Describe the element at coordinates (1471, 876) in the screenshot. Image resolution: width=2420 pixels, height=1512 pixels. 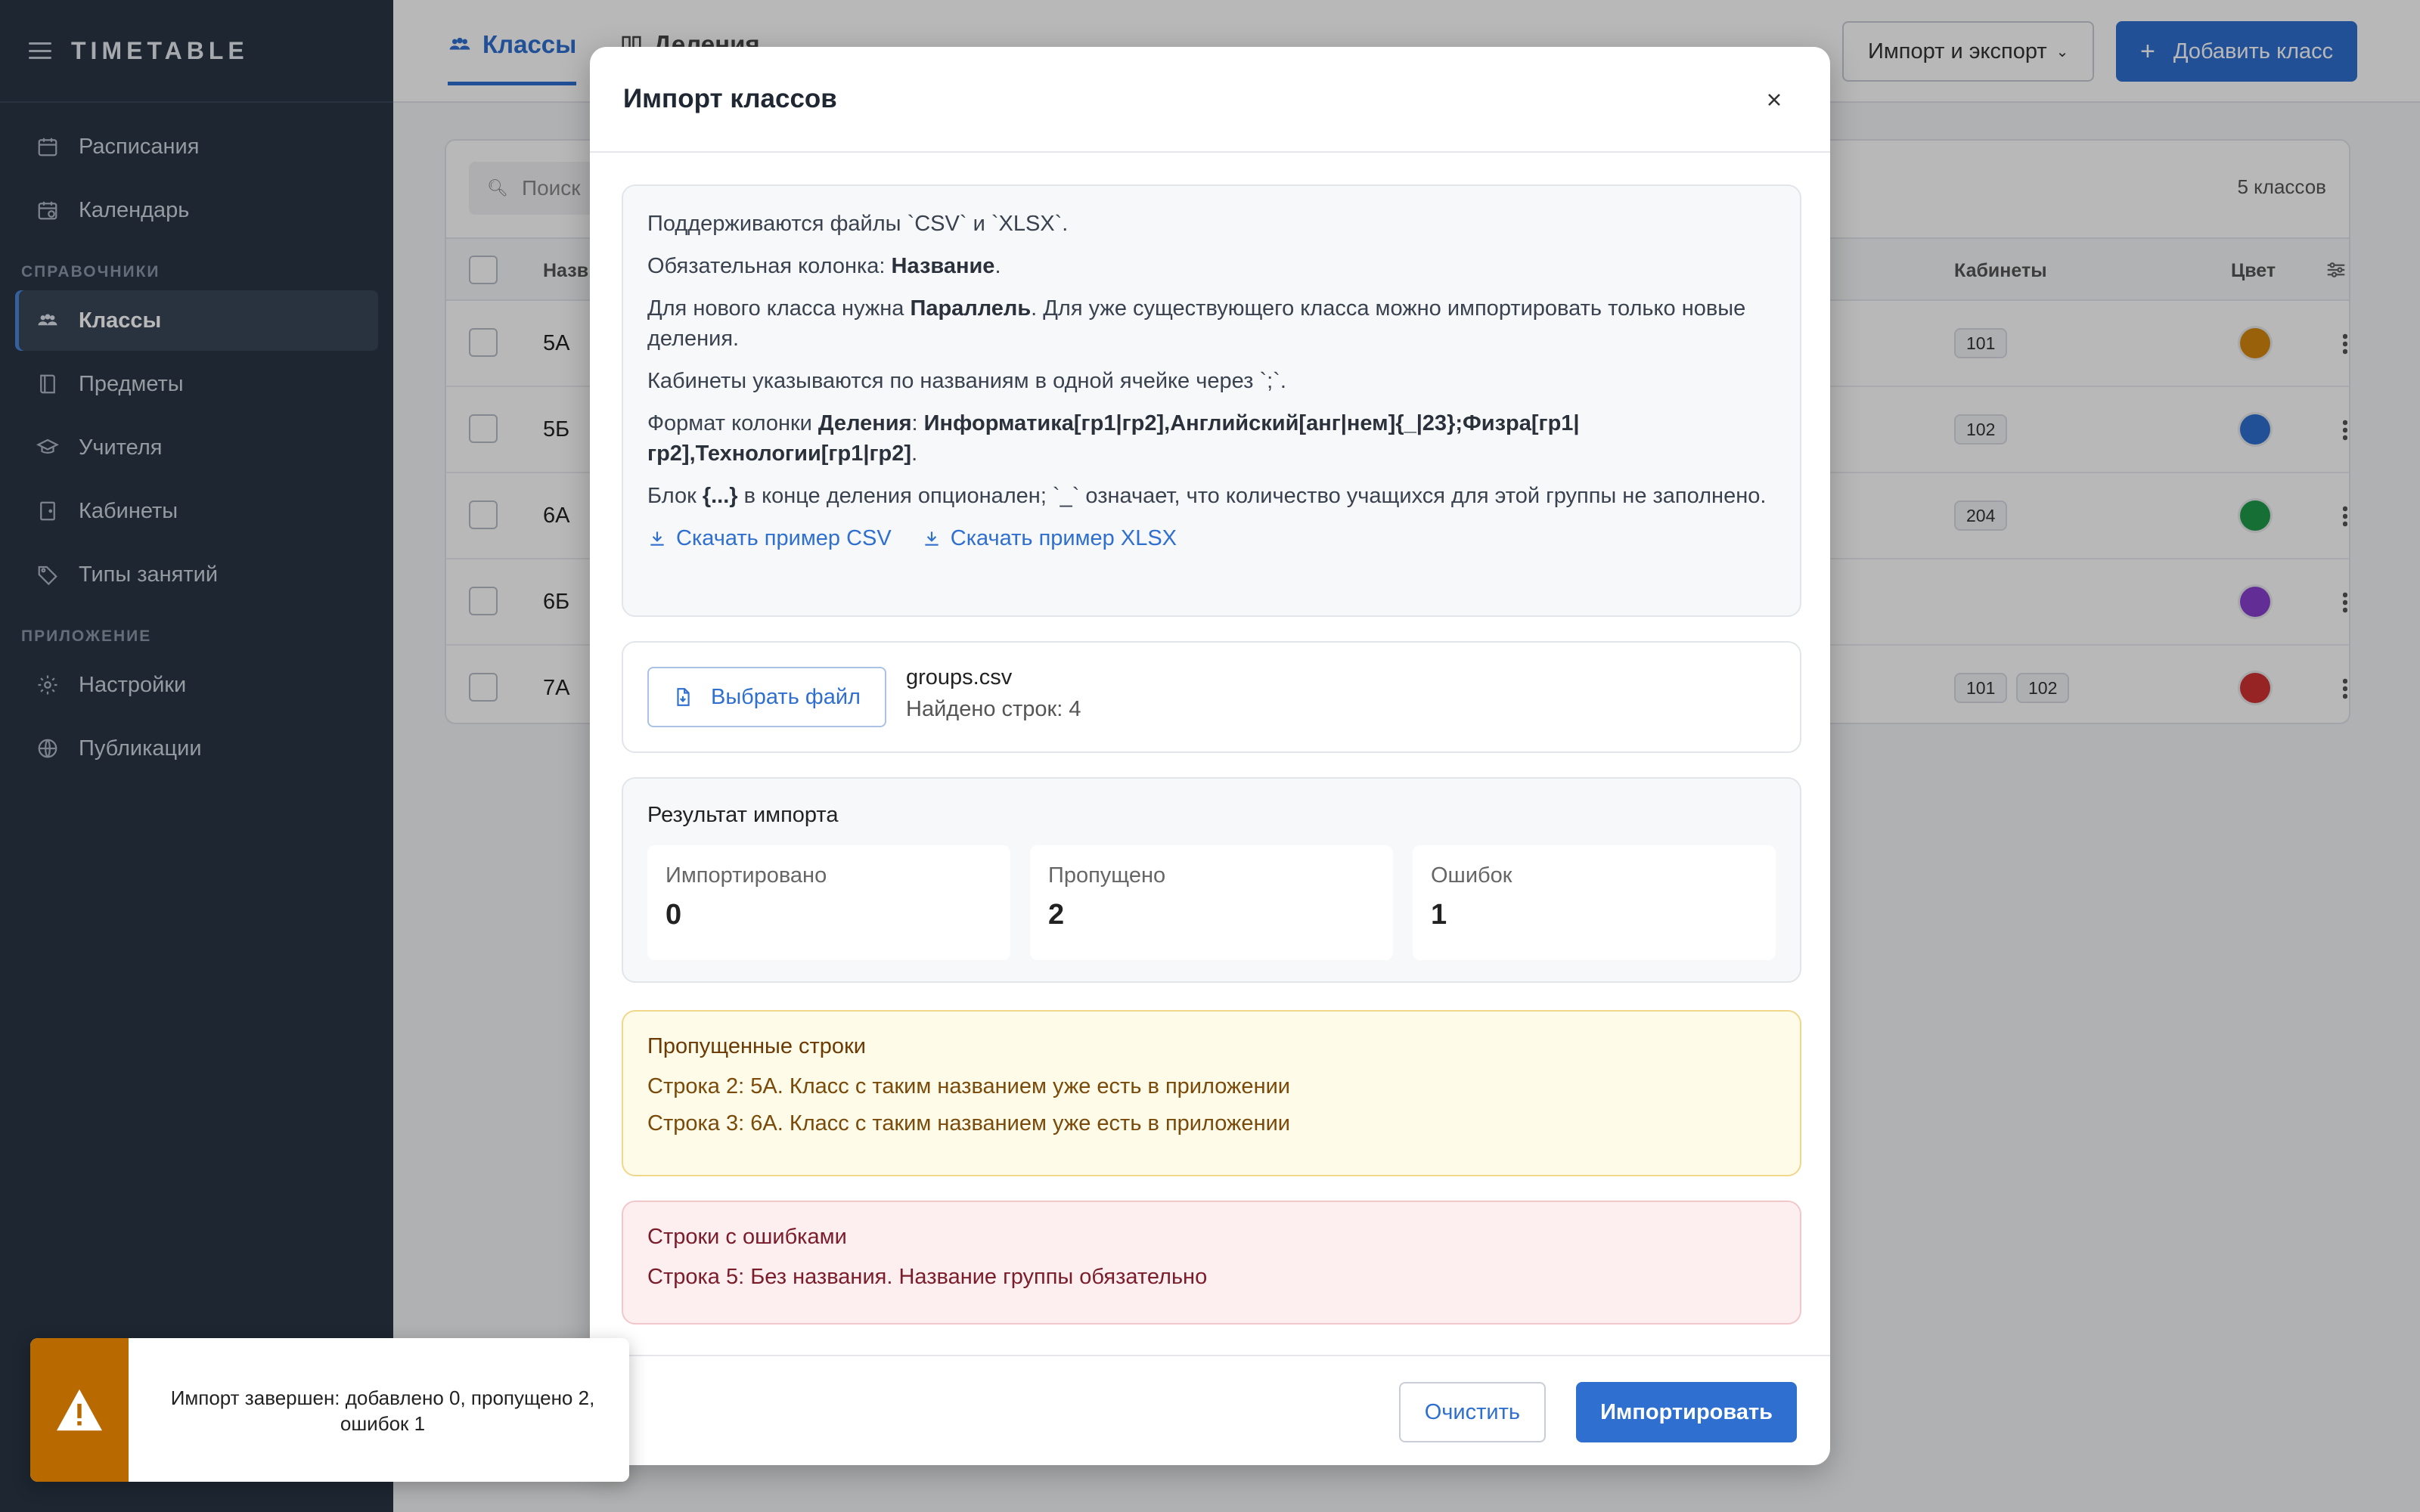
I see `stat-label: Ошибок` at that location.